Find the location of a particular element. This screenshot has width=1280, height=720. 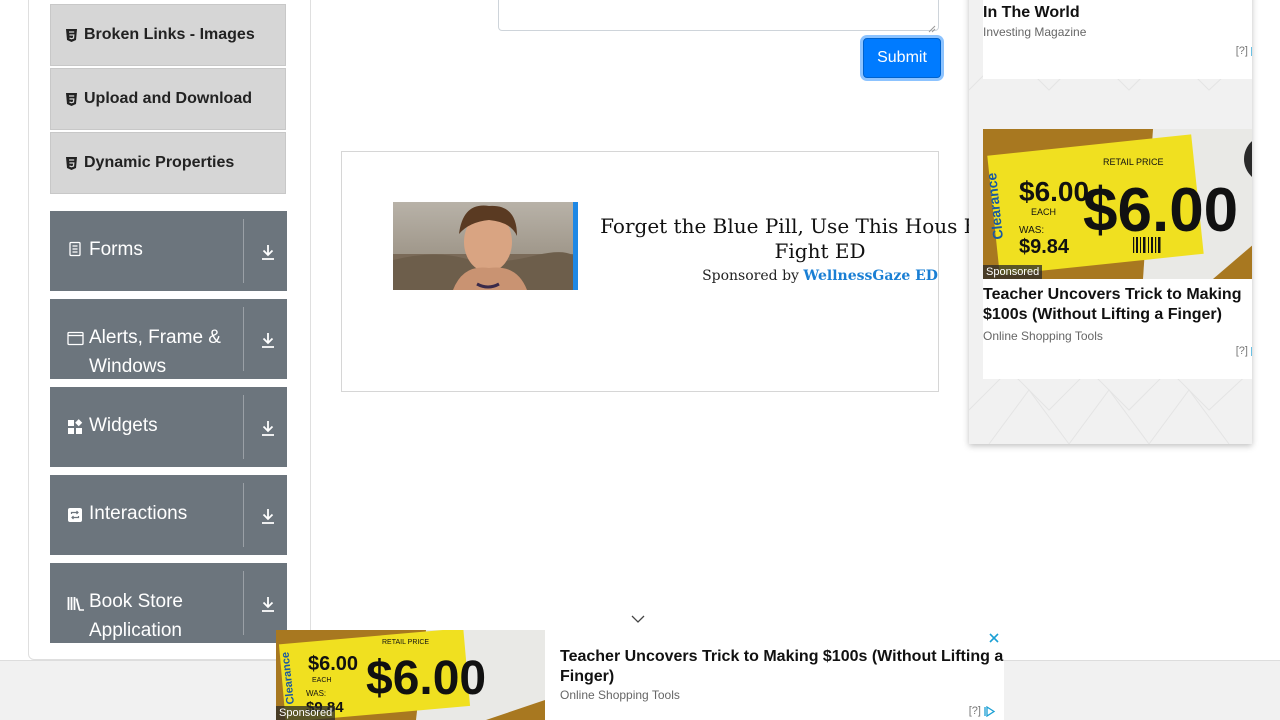

ad-card: In The World Investing Magazine [?] is located at coordinates (1117, 39).